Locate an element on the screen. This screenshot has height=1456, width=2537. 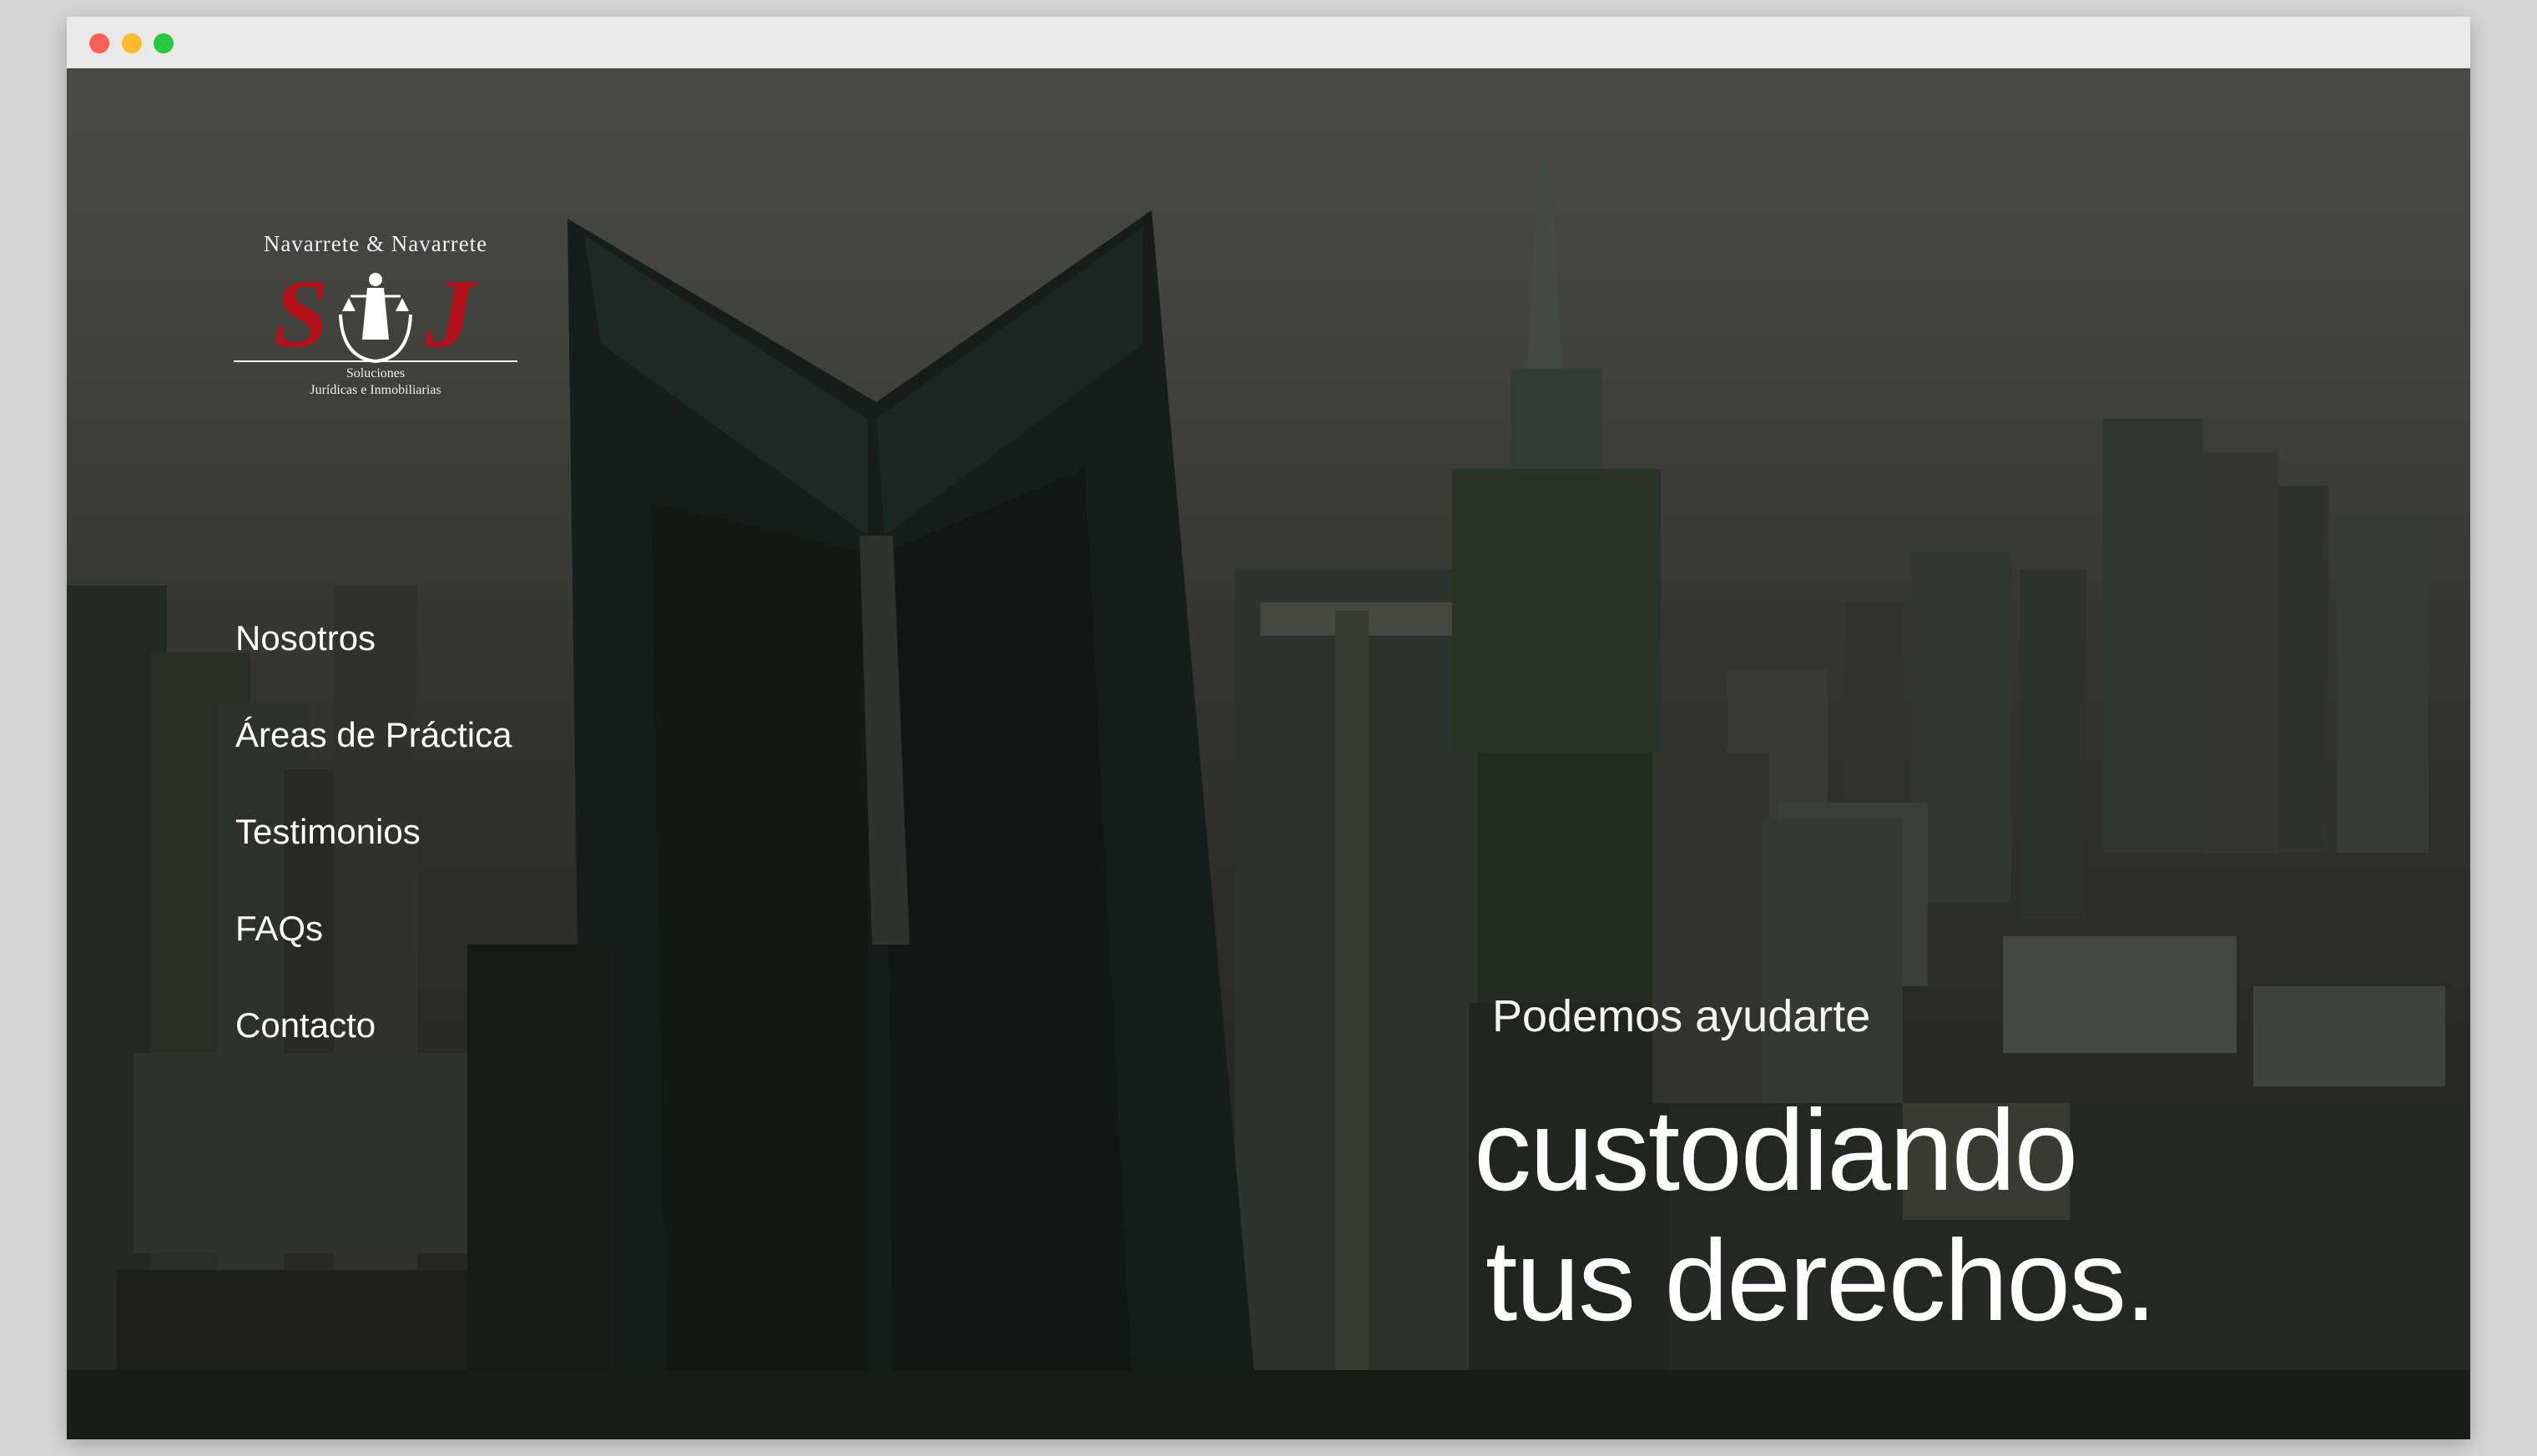
window-titlebar is located at coordinates (1268, 42).